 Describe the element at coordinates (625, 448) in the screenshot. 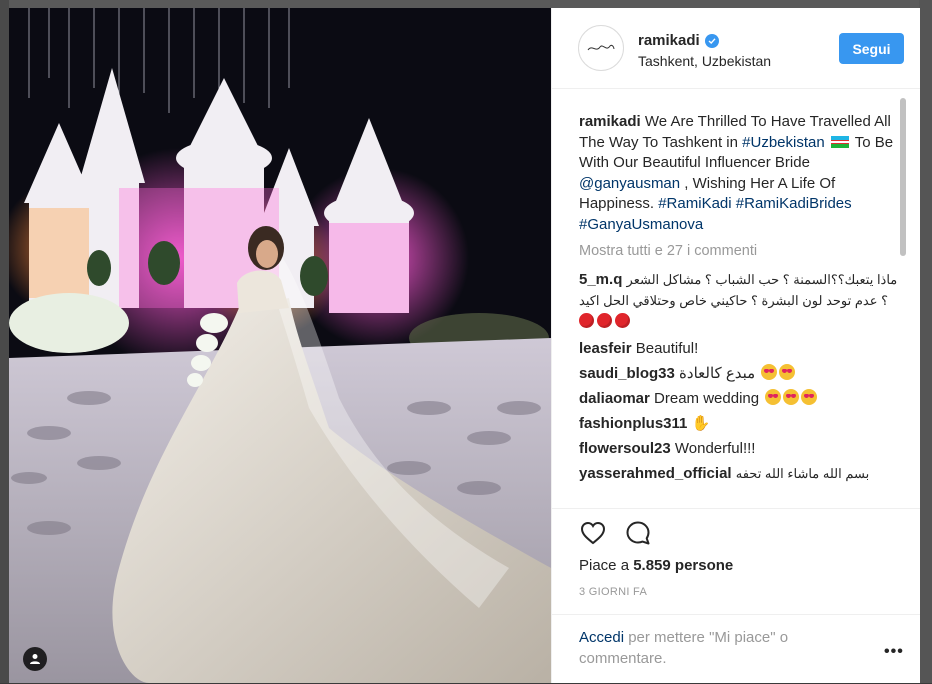

I see `comment-username: flowersoul23` at that location.